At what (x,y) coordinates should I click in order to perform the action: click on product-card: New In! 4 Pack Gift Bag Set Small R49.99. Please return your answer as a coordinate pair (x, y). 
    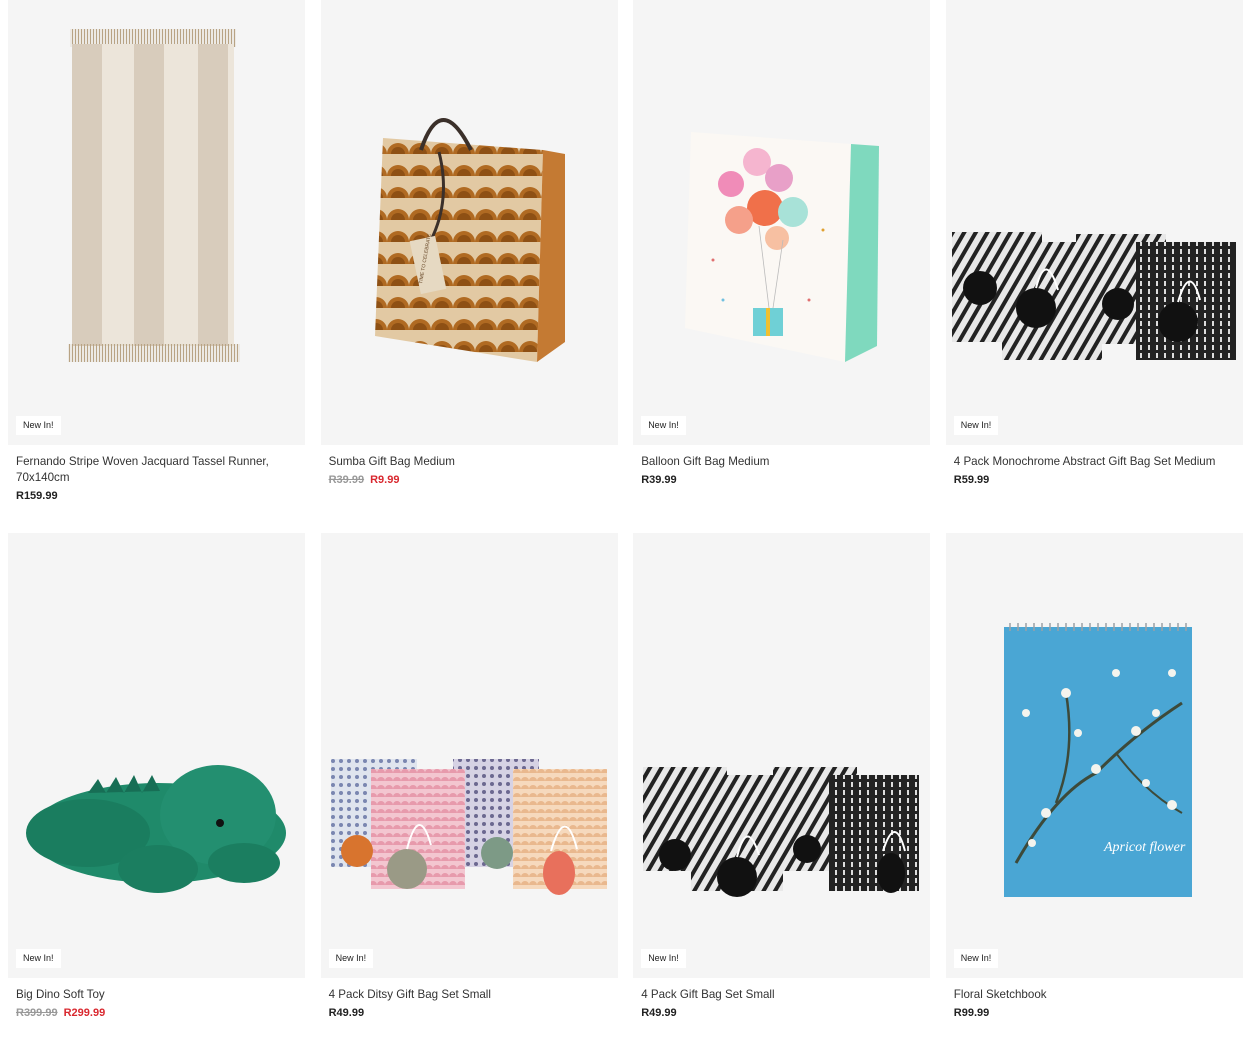
    Looking at the image, I should click on (782, 791).